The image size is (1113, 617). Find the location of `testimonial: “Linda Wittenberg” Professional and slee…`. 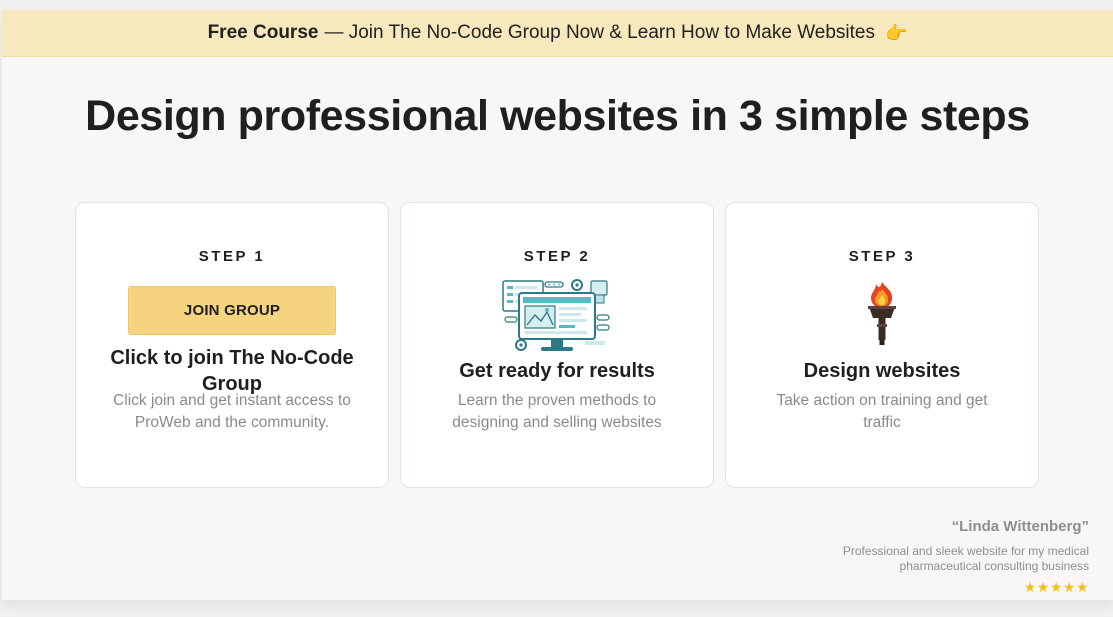

testimonial: “Linda Wittenberg” Professional and slee… is located at coordinates (954, 557).